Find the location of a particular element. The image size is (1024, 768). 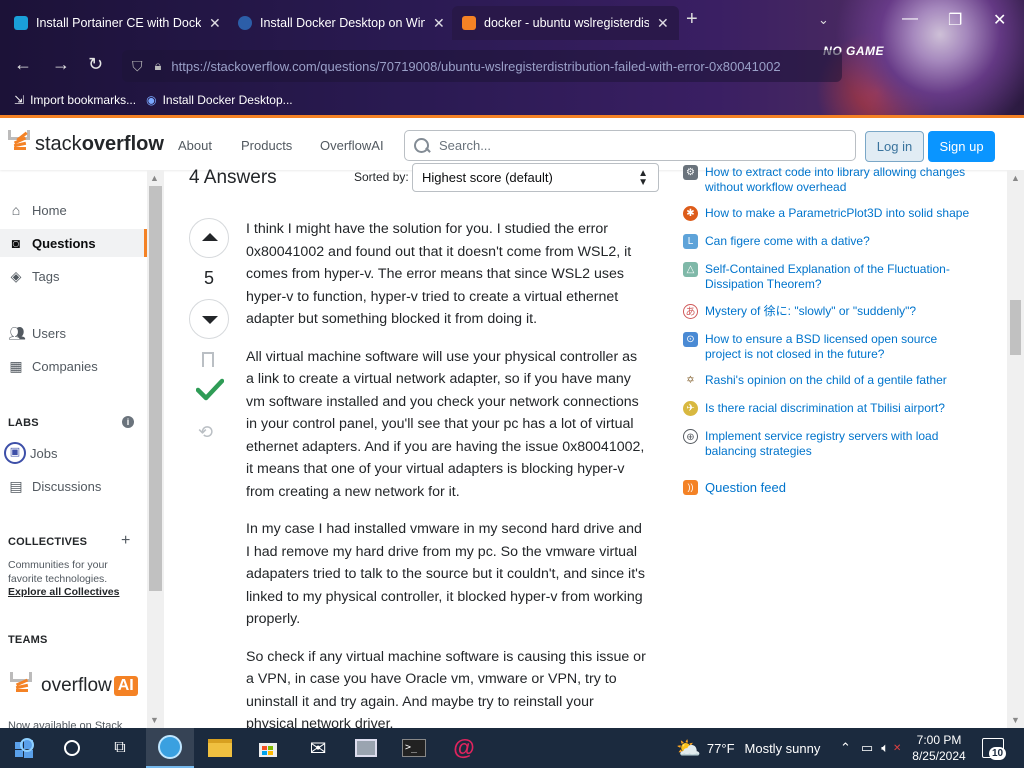

hot-question-item: L Can figere come with a dative? is located at coordinates (829, 241).